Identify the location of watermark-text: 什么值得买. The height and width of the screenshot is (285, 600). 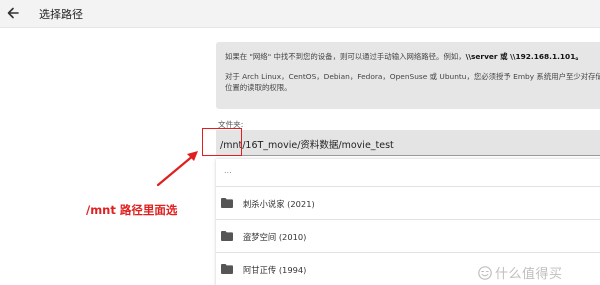
(529, 274).